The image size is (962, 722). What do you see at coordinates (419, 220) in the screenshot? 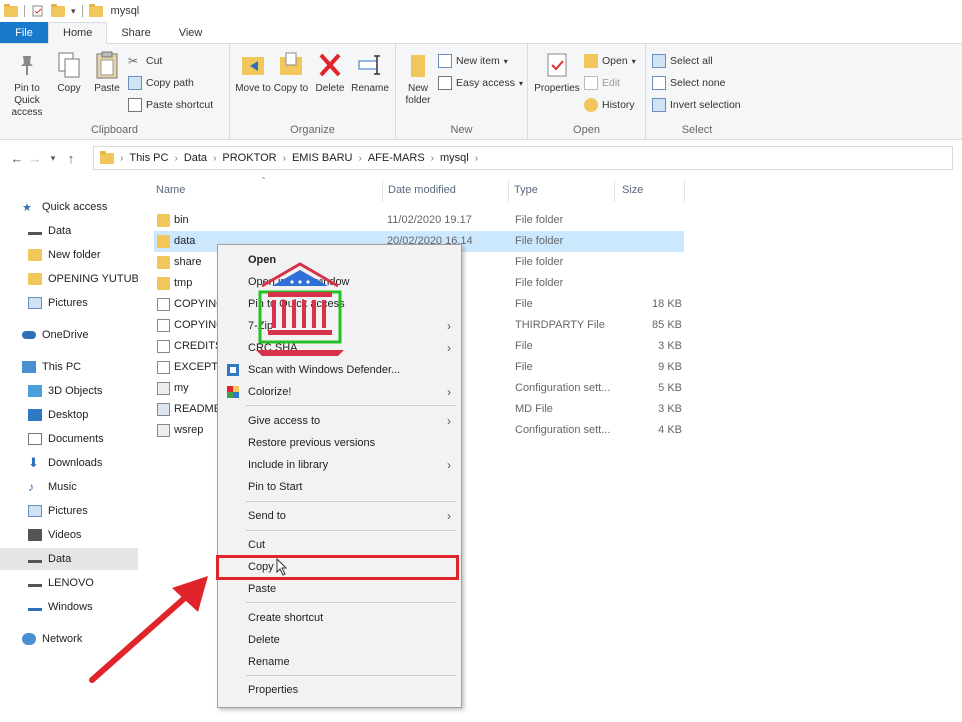
I see `file-row: bin 11/02/2020 19.17 File folder` at bounding box center [419, 220].